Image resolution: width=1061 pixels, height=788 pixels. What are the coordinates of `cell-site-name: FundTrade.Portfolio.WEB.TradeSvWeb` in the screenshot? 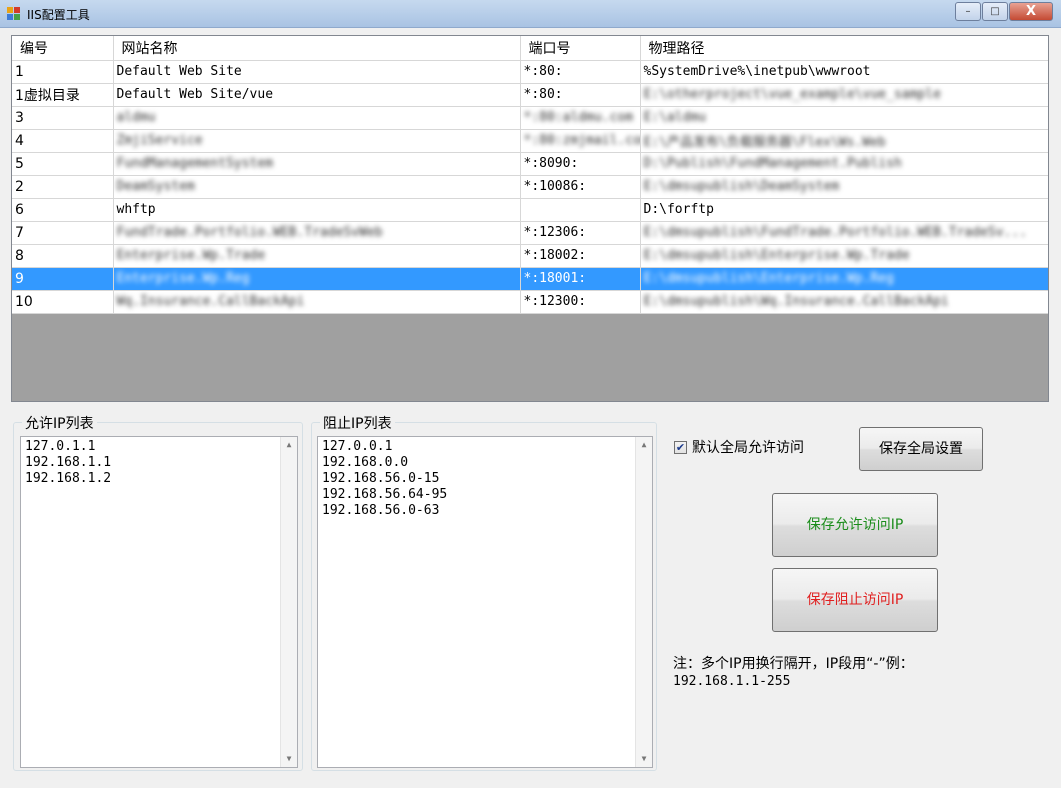 It's located at (317, 233).